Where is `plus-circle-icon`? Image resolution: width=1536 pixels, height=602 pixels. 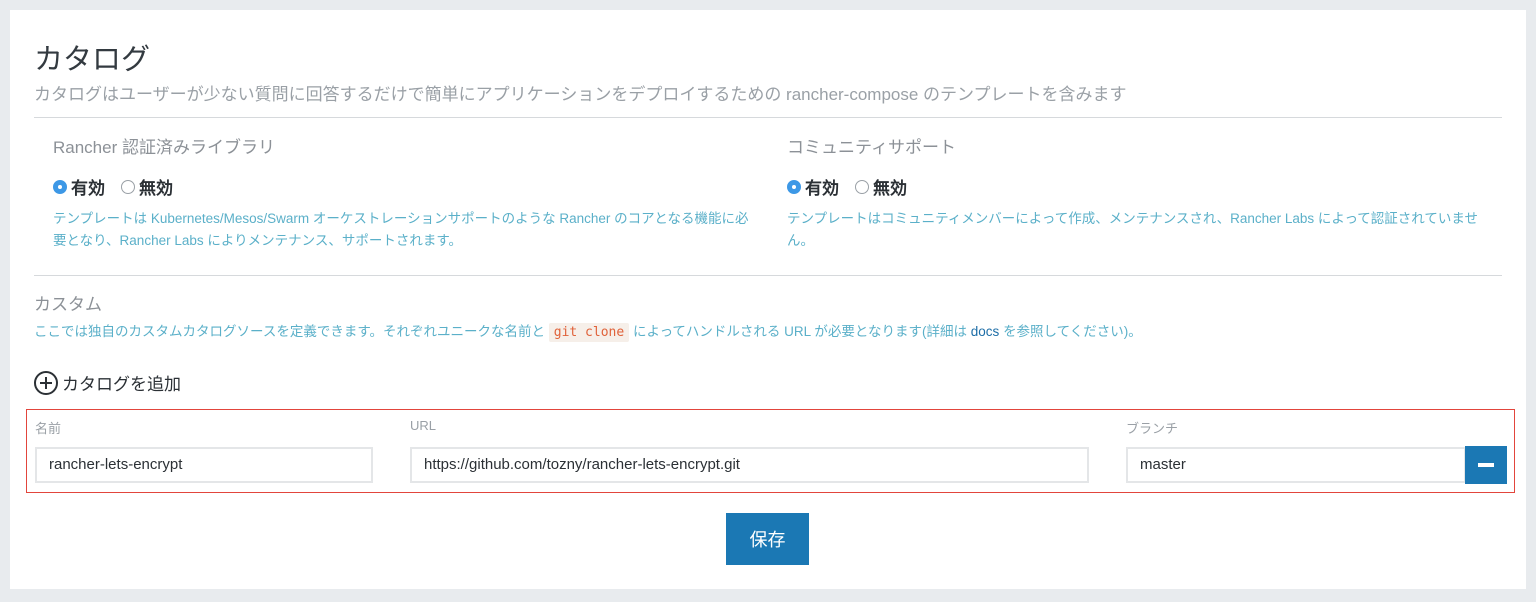 plus-circle-icon is located at coordinates (46, 382).